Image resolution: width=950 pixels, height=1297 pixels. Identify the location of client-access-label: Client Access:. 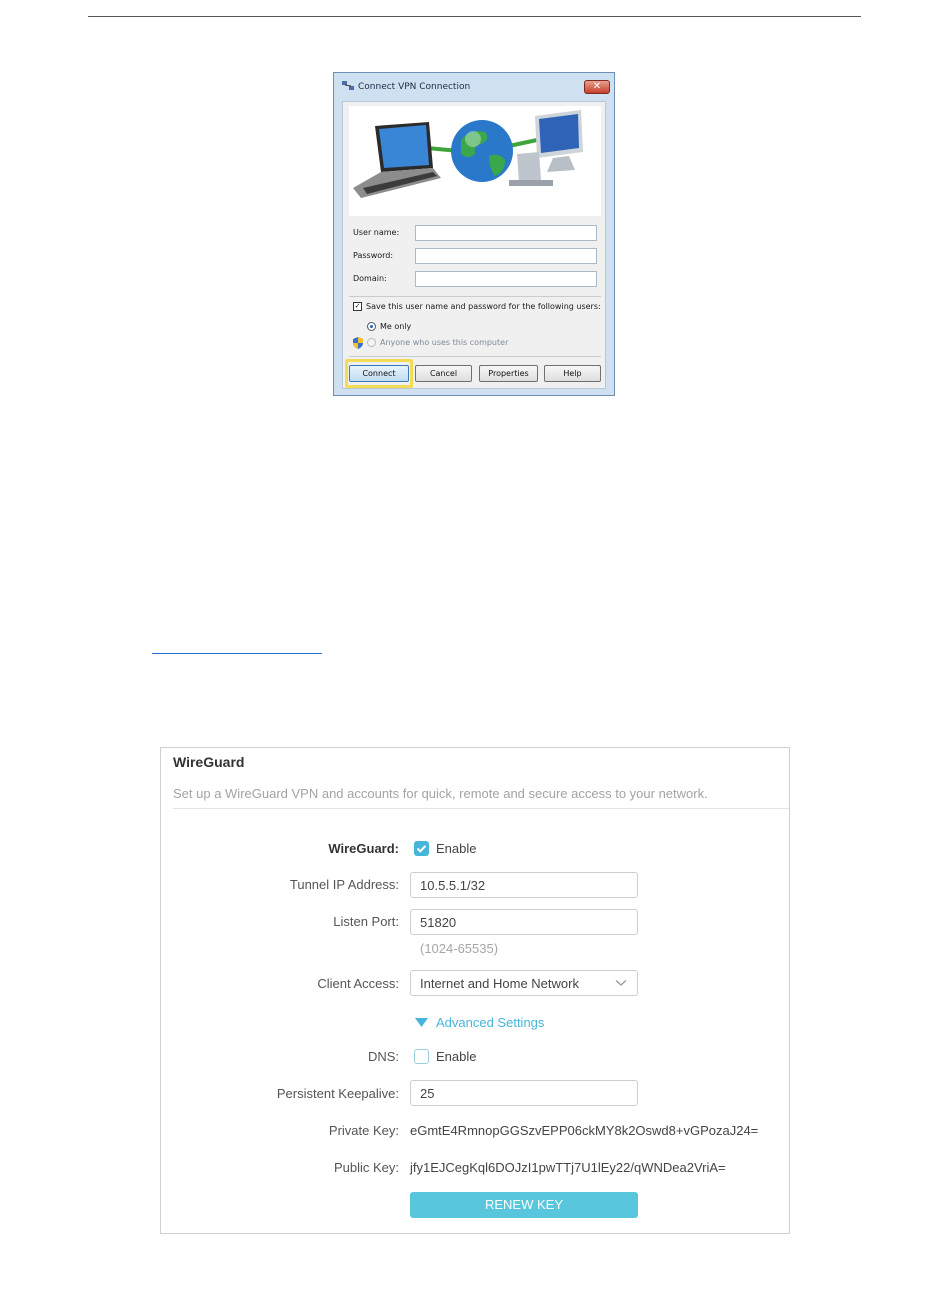
(358, 983).